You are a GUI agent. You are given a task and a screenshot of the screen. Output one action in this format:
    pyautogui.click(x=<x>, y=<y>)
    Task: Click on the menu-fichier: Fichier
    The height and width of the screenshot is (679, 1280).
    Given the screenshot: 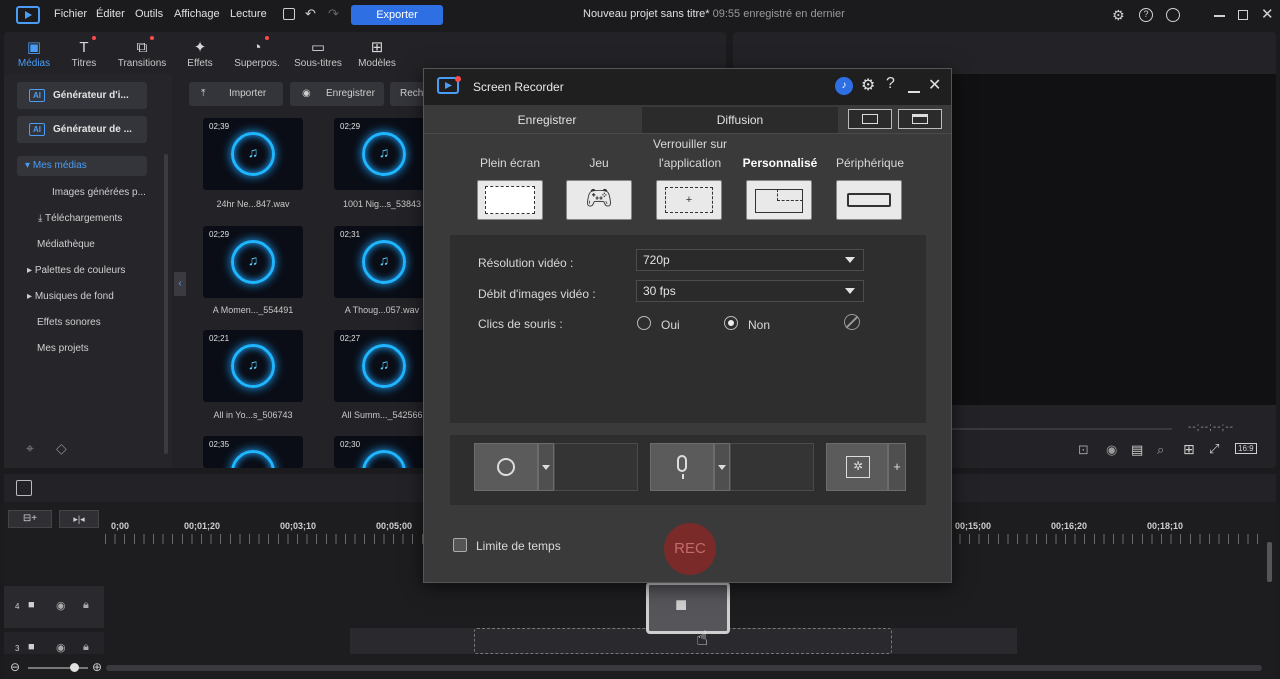 What is the action you would take?
    pyautogui.click(x=70, y=14)
    